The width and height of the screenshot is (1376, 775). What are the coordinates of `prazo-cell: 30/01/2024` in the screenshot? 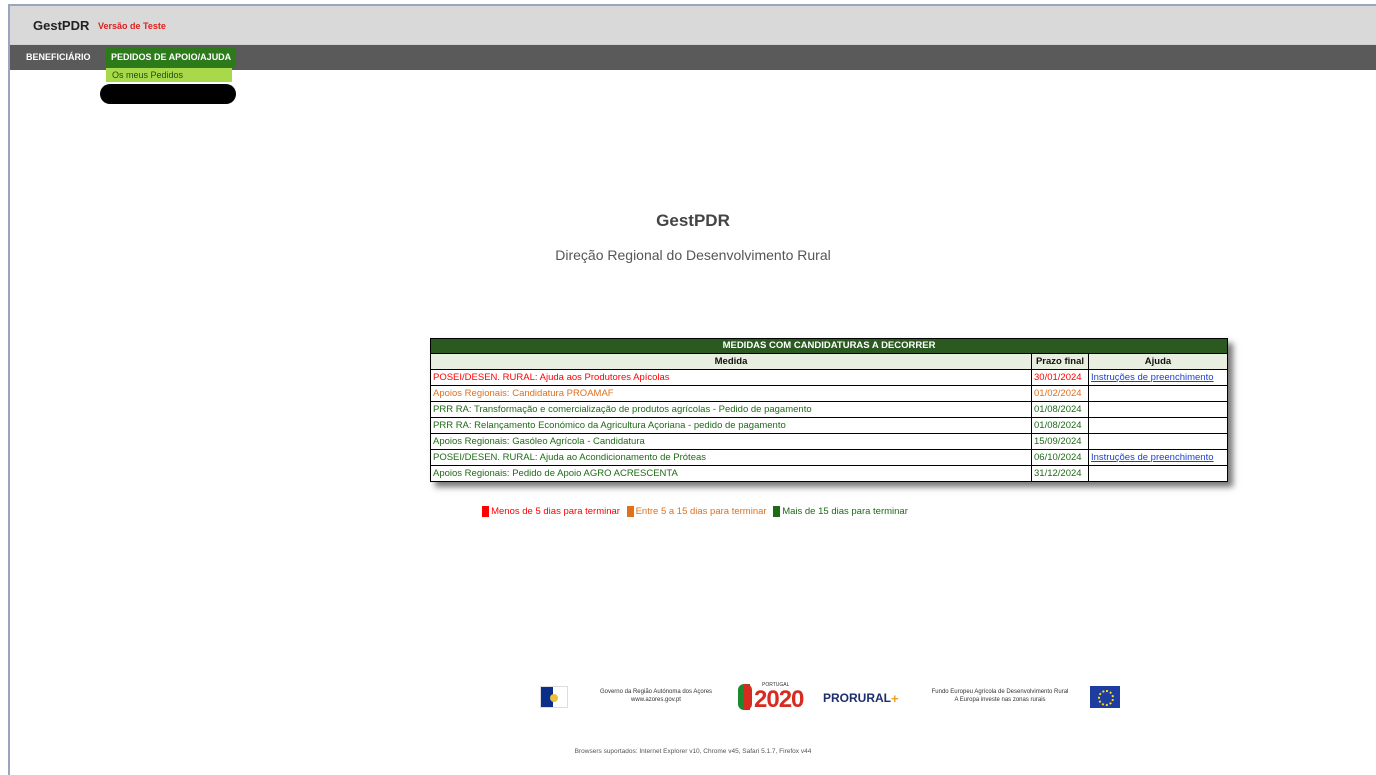 It's located at (1060, 377).